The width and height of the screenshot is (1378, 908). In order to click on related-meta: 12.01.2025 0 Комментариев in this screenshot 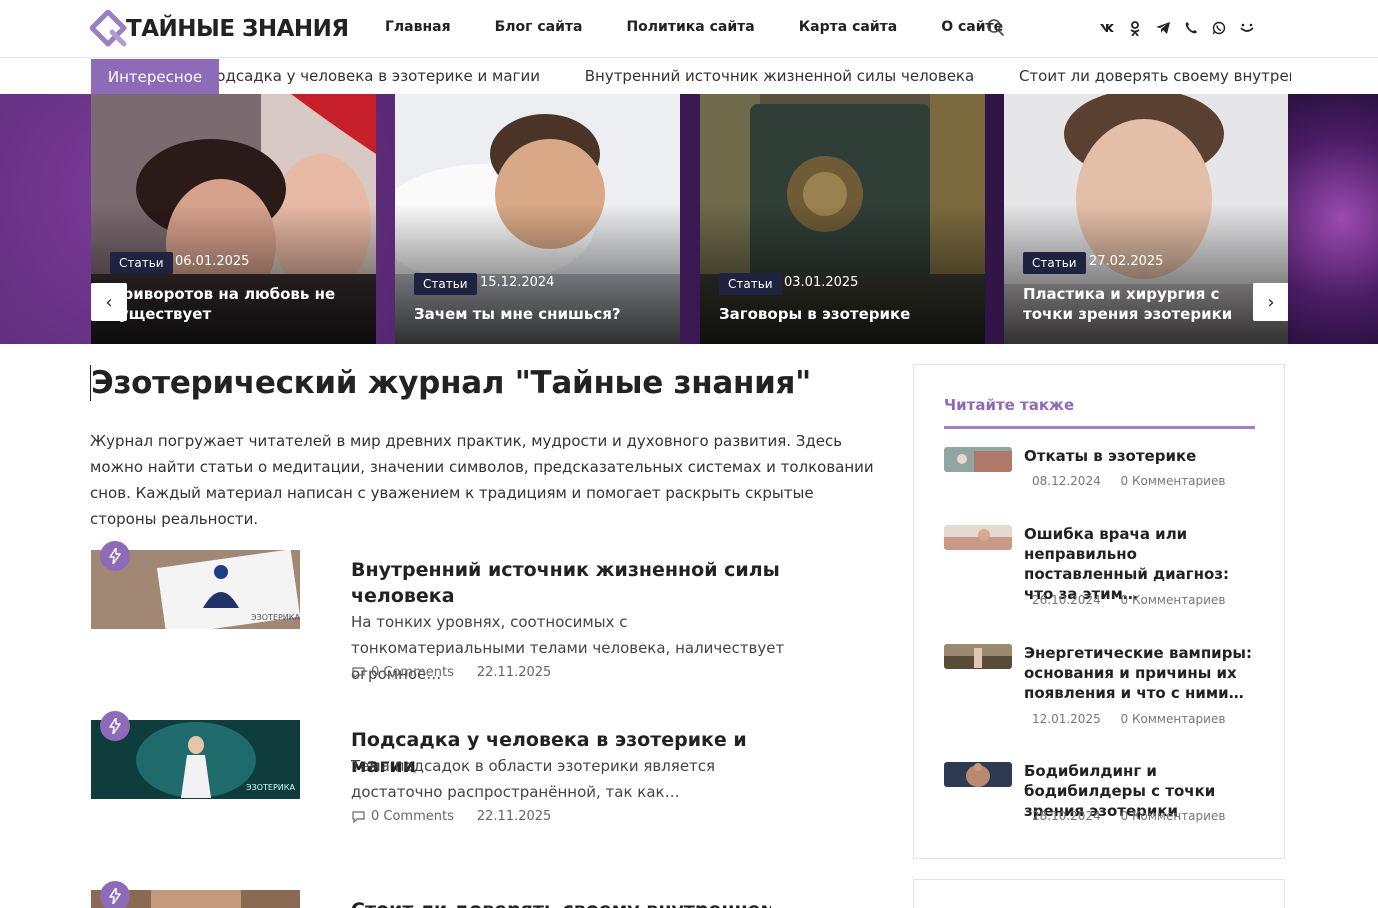, I will do `click(1128, 719)`.